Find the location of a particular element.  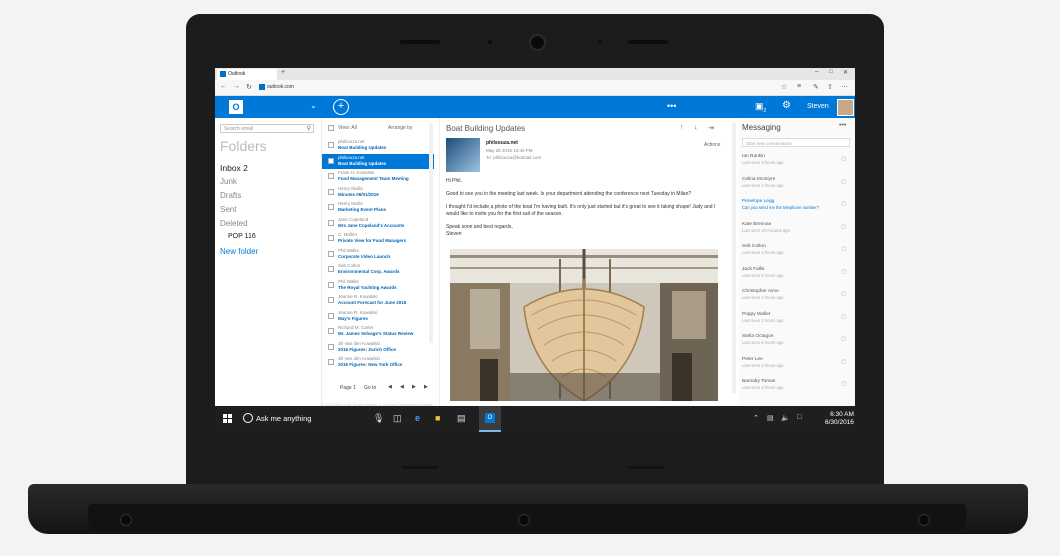

note-icon: ✎ is located at coordinates (816, 87).